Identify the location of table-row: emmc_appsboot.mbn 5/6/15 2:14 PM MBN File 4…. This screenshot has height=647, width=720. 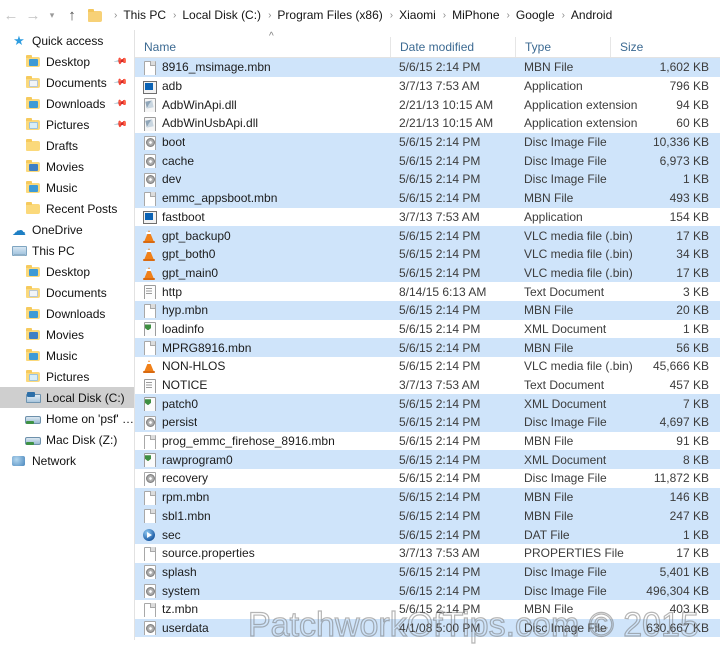
(427, 198).